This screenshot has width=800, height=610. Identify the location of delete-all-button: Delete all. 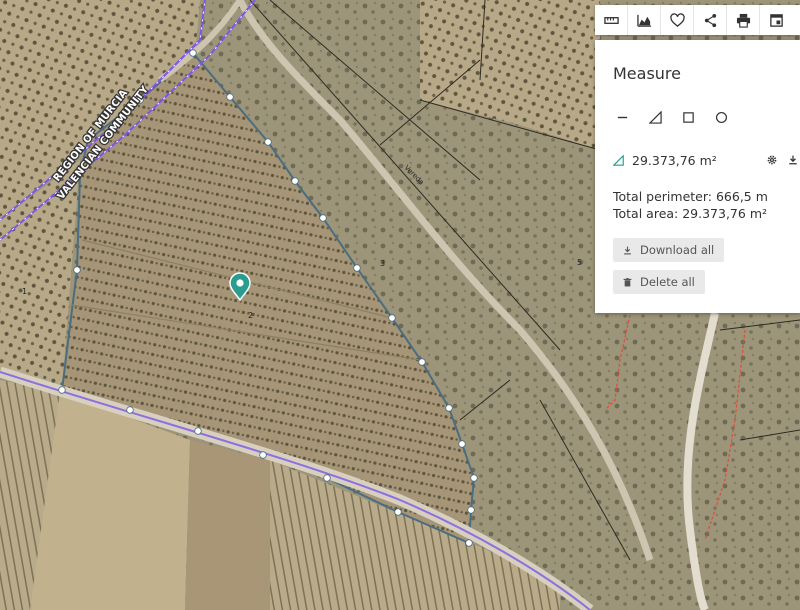
(659, 282).